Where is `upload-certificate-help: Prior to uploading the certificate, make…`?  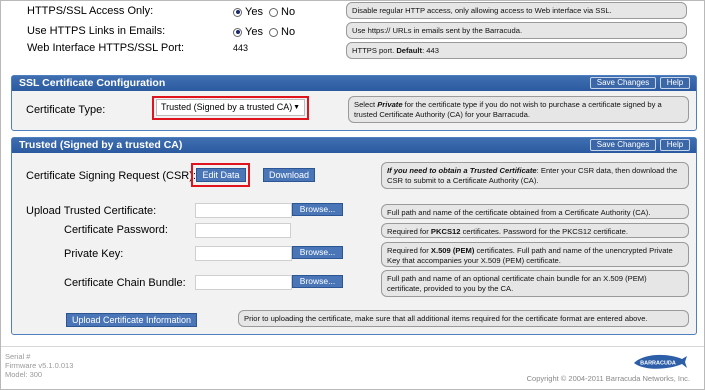
upload-certificate-help: Prior to uploading the certificate, make… is located at coordinates (463, 318).